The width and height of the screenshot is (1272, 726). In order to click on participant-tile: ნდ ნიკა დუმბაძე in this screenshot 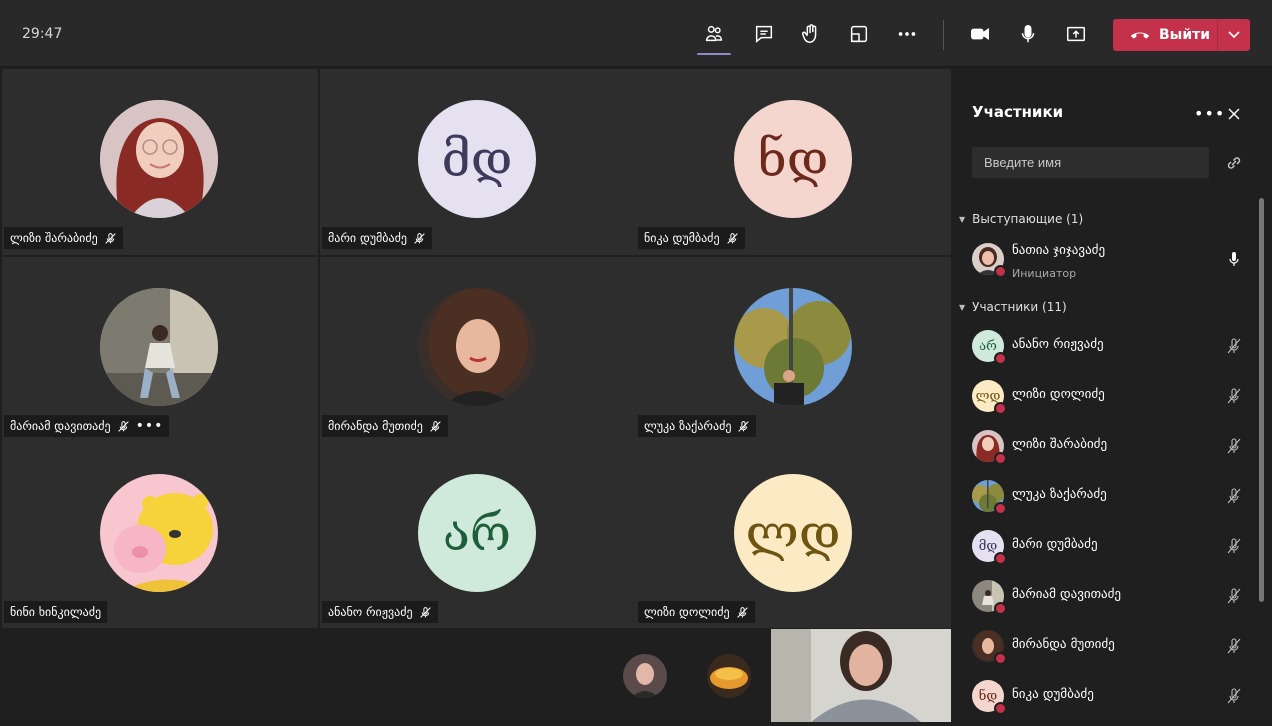, I will do `click(794, 162)`.